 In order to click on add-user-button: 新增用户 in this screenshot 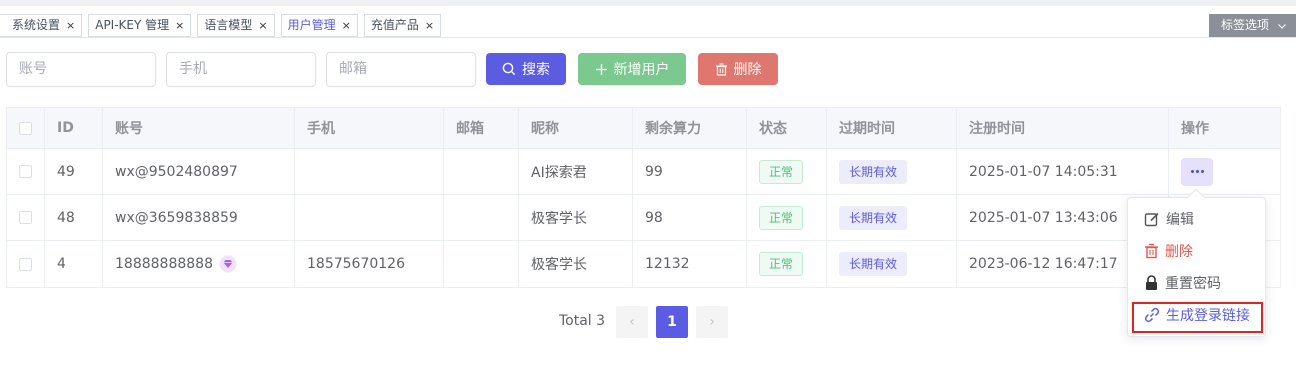, I will do `click(632, 69)`.